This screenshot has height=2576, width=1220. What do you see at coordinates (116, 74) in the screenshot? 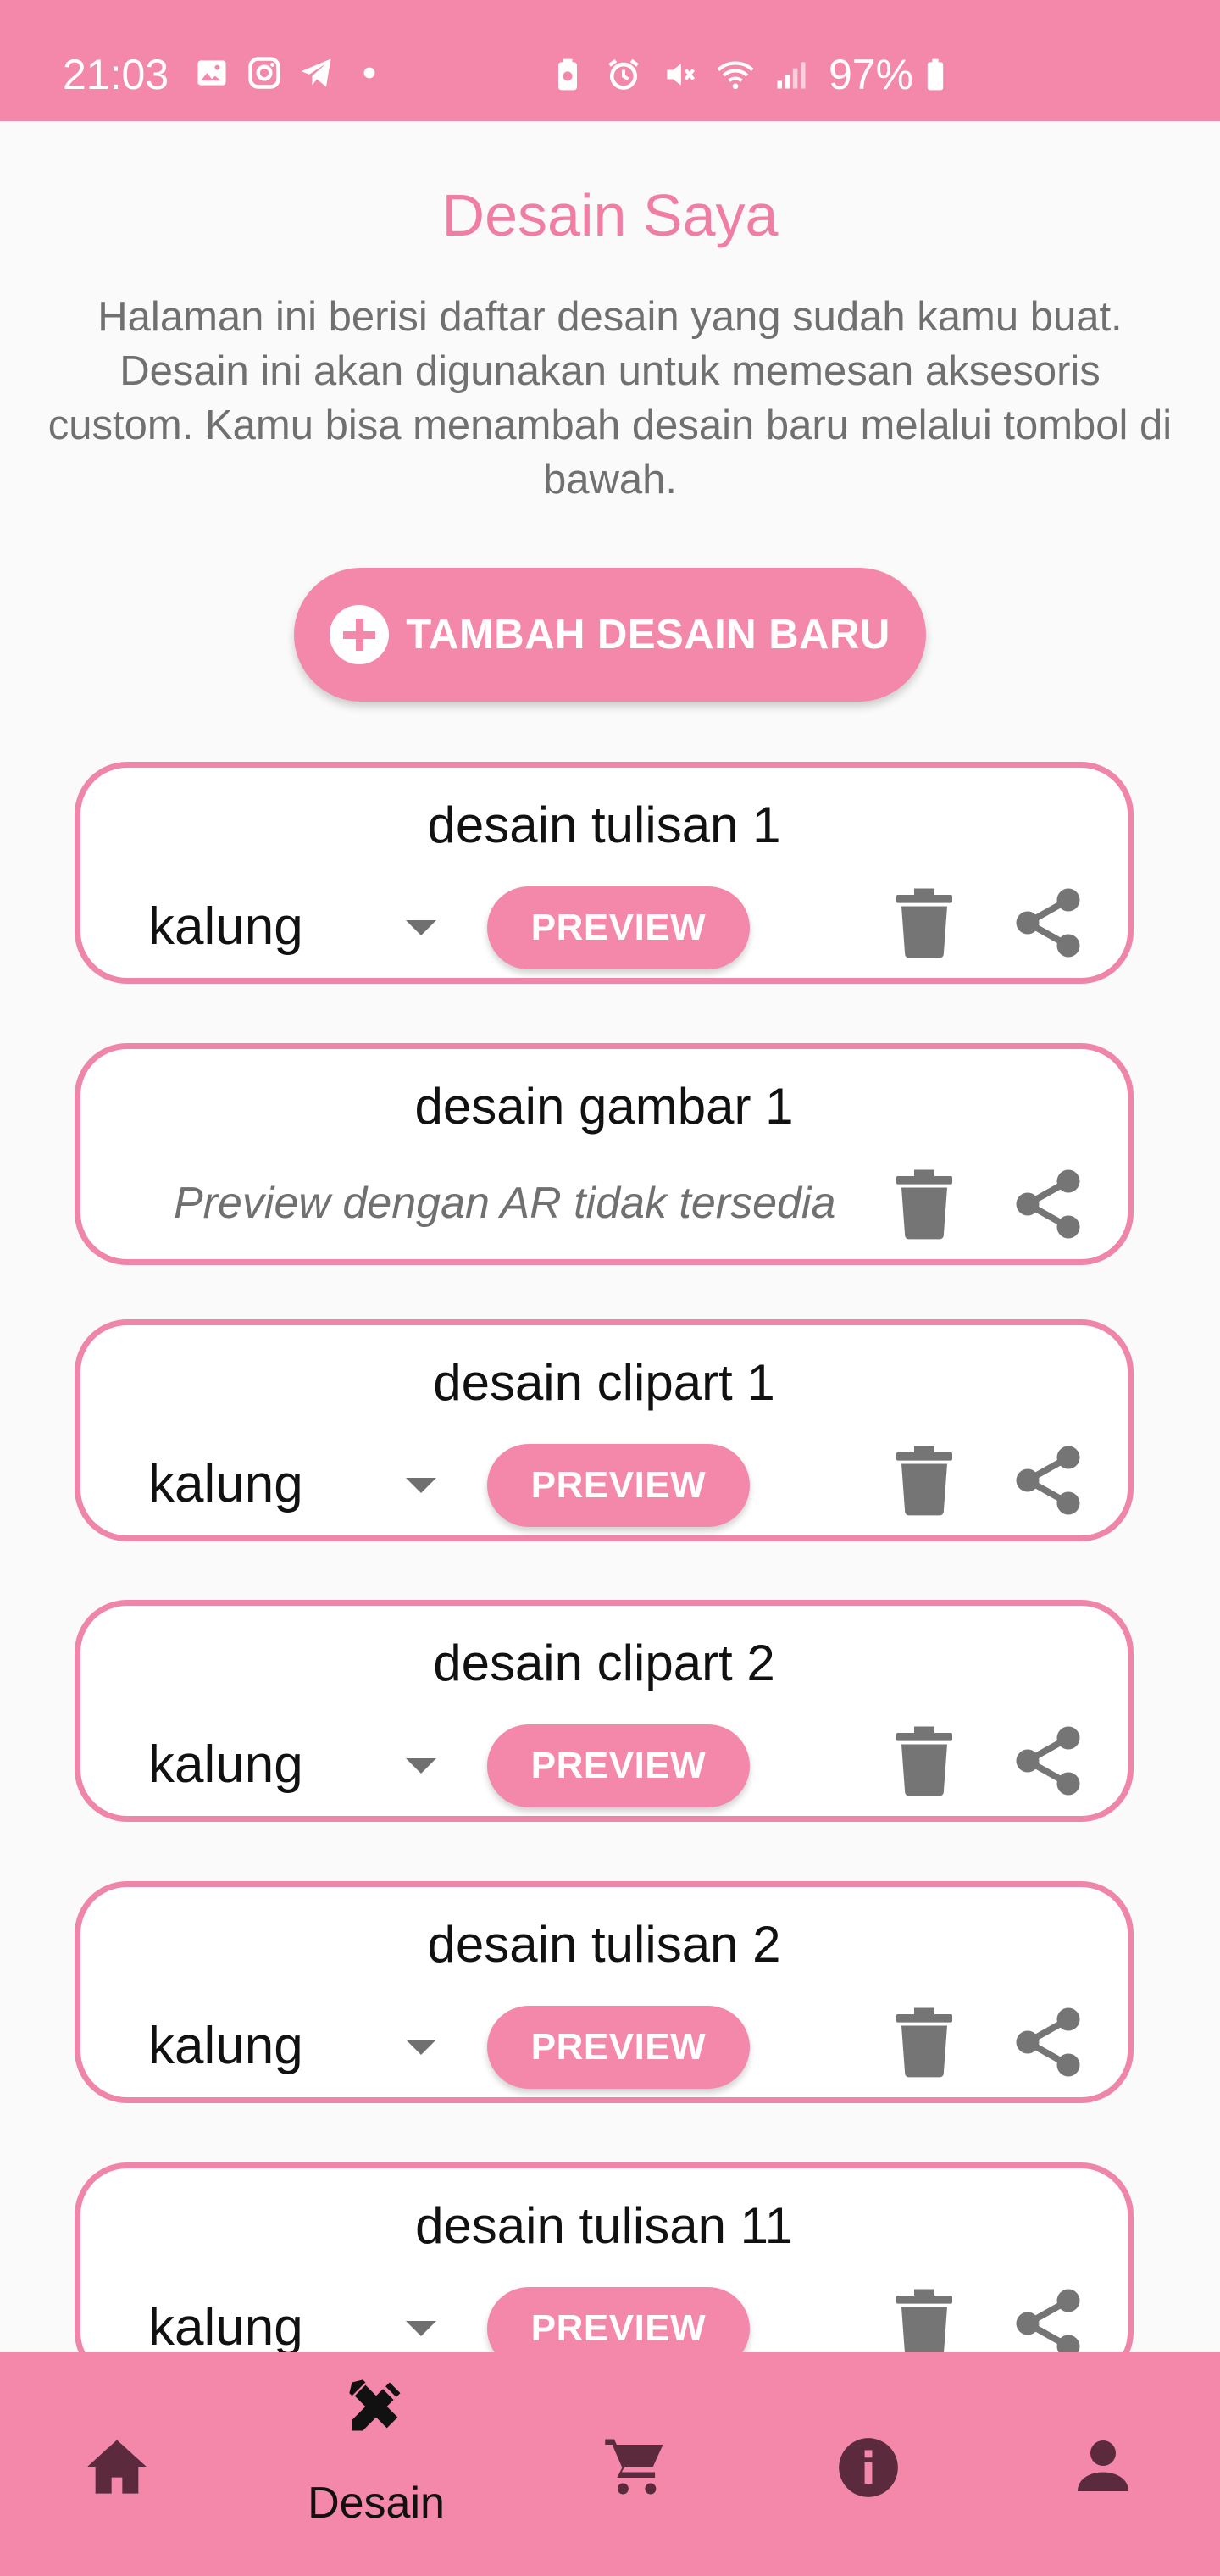
I see `status-time: 21:03` at bounding box center [116, 74].